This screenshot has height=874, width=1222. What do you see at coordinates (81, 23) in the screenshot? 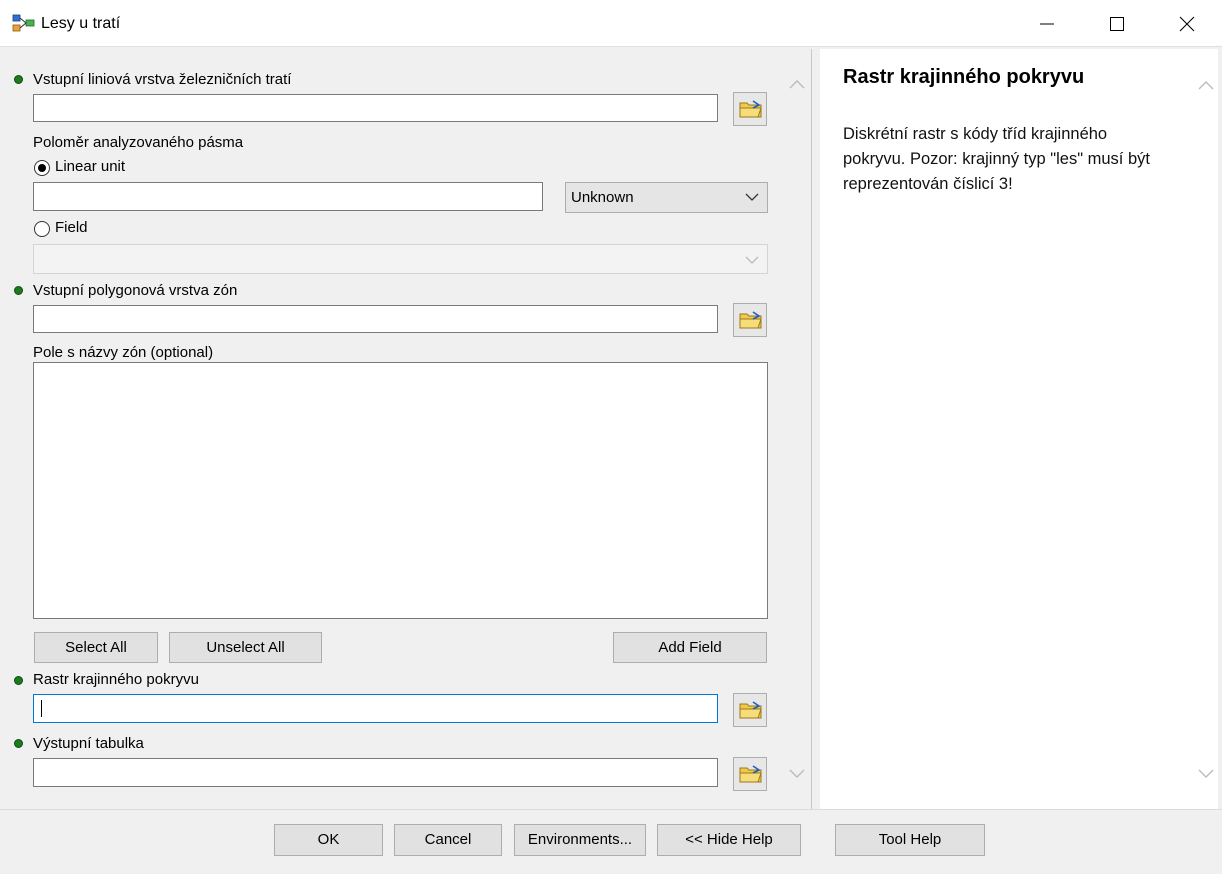
I see `window-title: Lesy u tratí` at bounding box center [81, 23].